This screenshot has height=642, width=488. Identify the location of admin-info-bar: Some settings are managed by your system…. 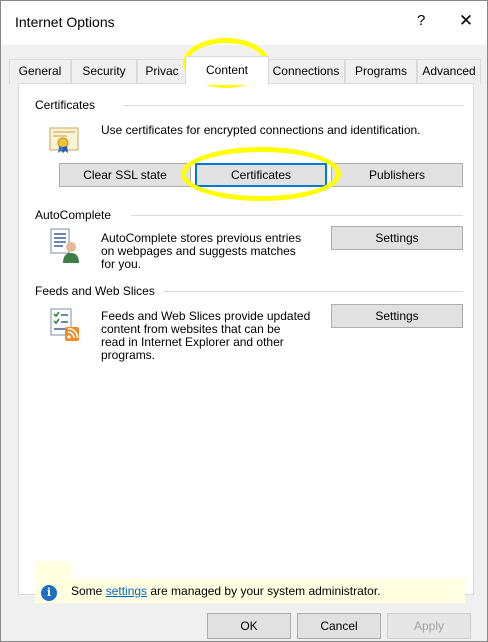
(250, 591).